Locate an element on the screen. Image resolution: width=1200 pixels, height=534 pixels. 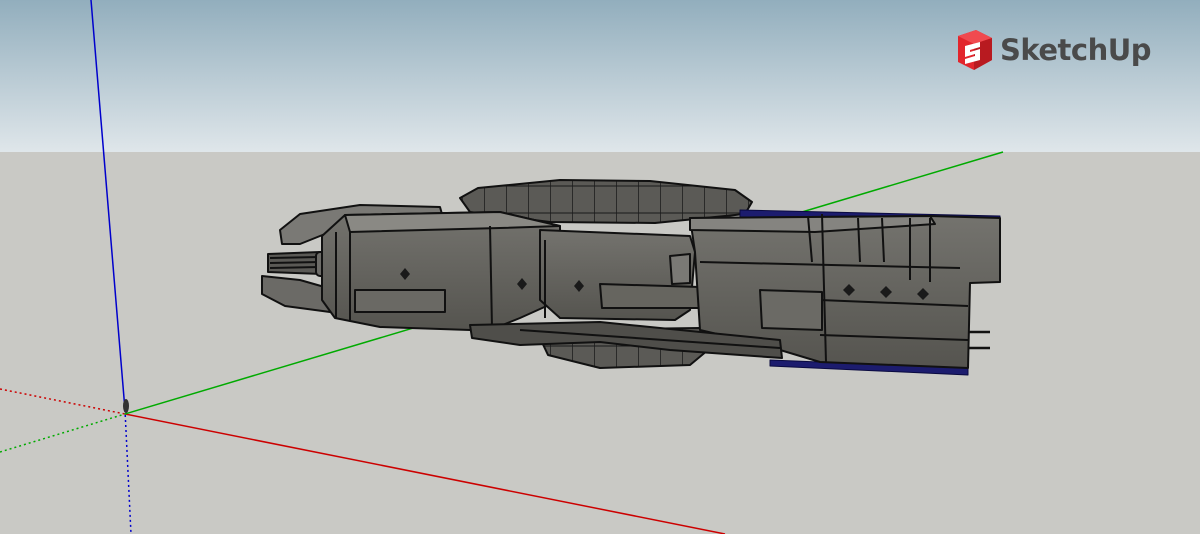
brand-name: SketchUp is located at coordinates (1076, 50).